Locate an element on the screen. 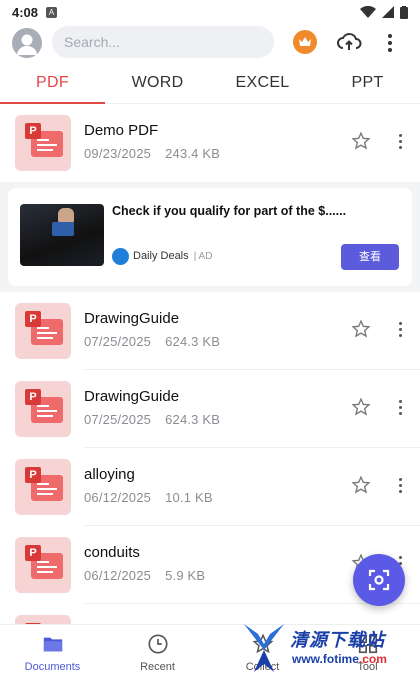  tab-word: WORD is located at coordinates (157, 83).